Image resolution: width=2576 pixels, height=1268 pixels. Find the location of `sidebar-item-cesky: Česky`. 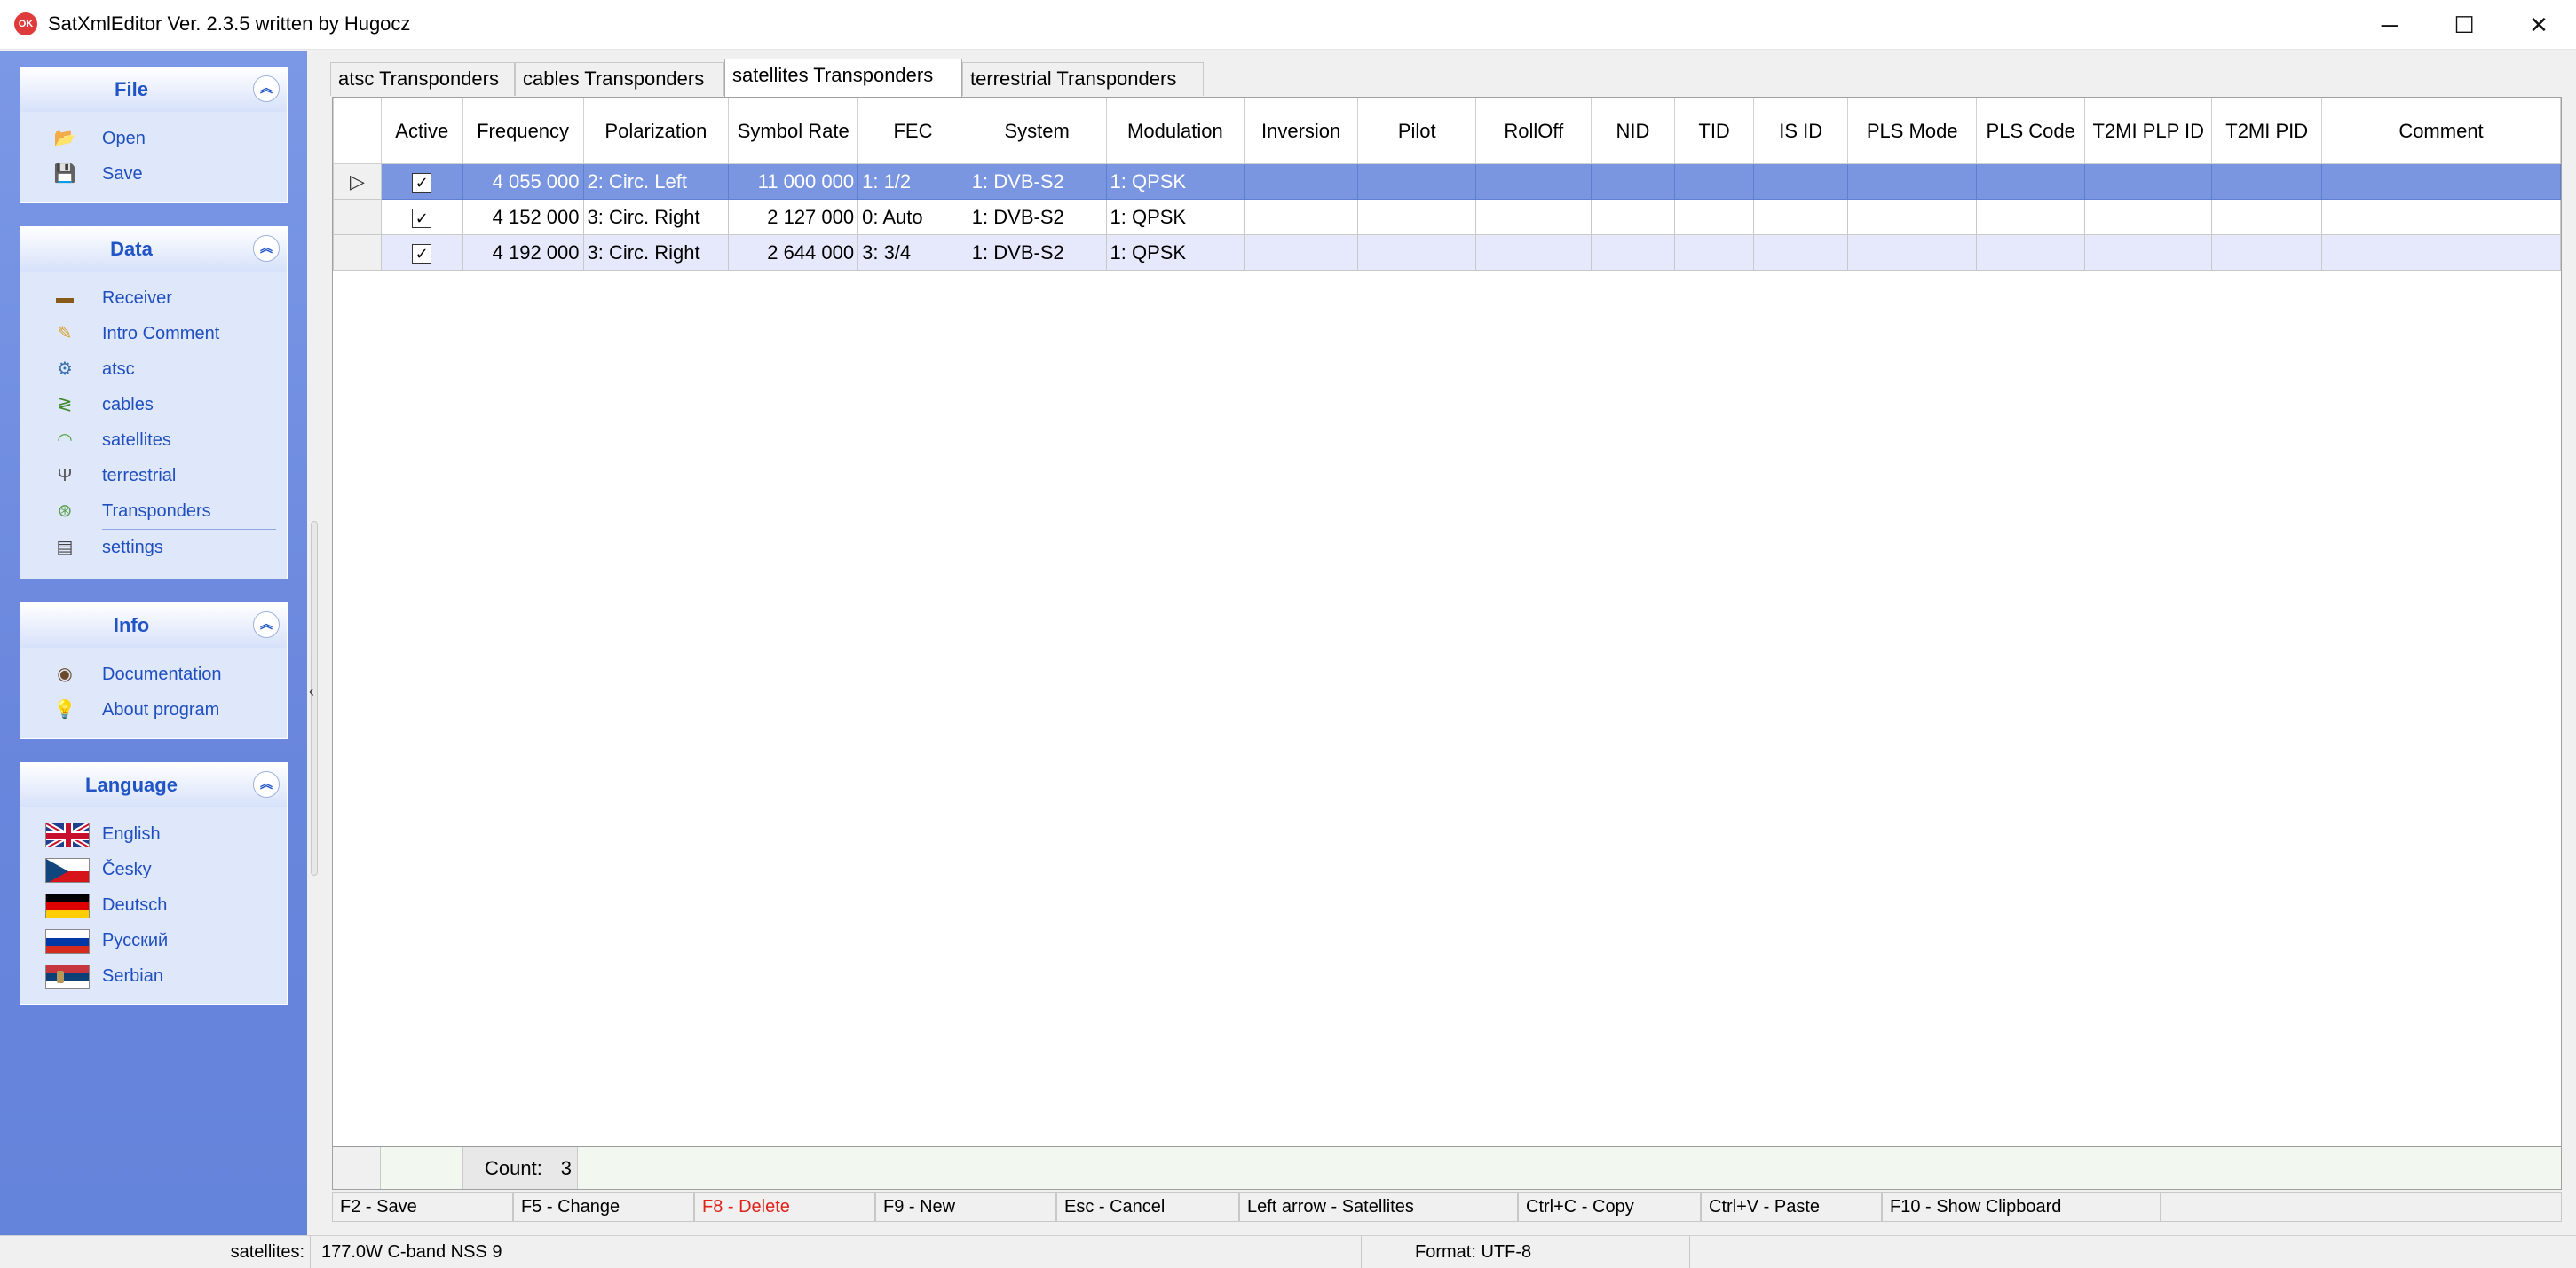

sidebar-item-cesky: Česky is located at coordinates (153, 870).